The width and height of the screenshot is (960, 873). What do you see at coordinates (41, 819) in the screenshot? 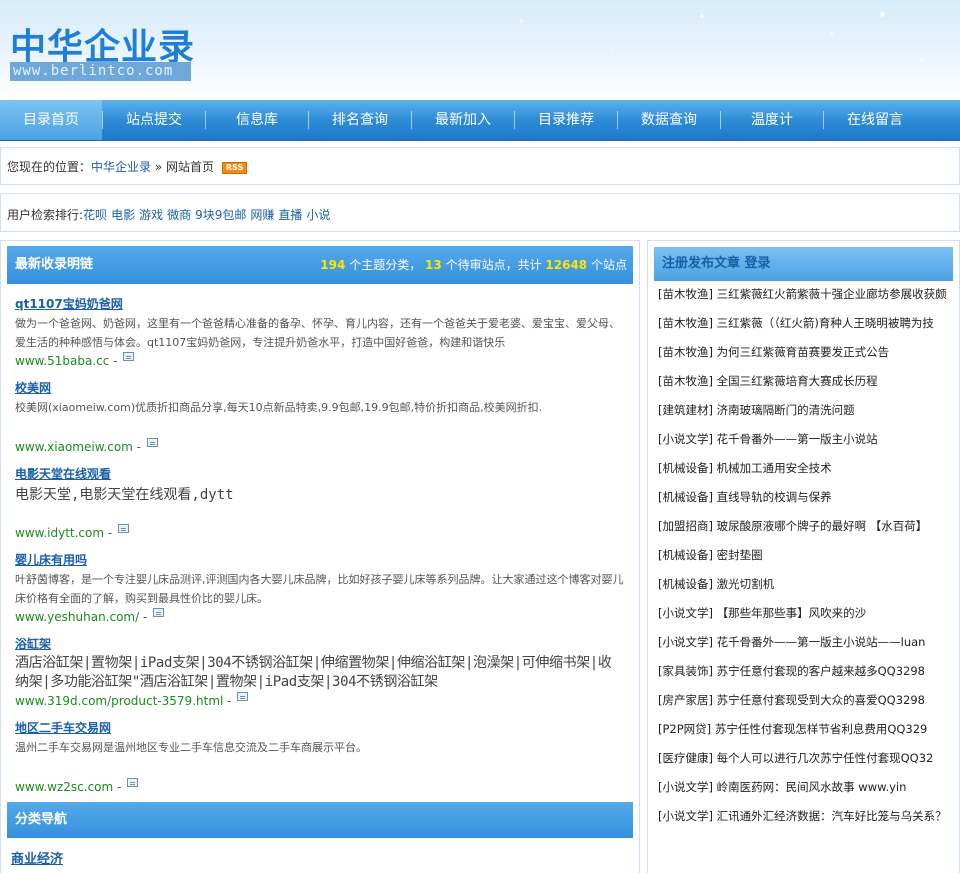
I see `category-nav-title: 分类导航` at bounding box center [41, 819].